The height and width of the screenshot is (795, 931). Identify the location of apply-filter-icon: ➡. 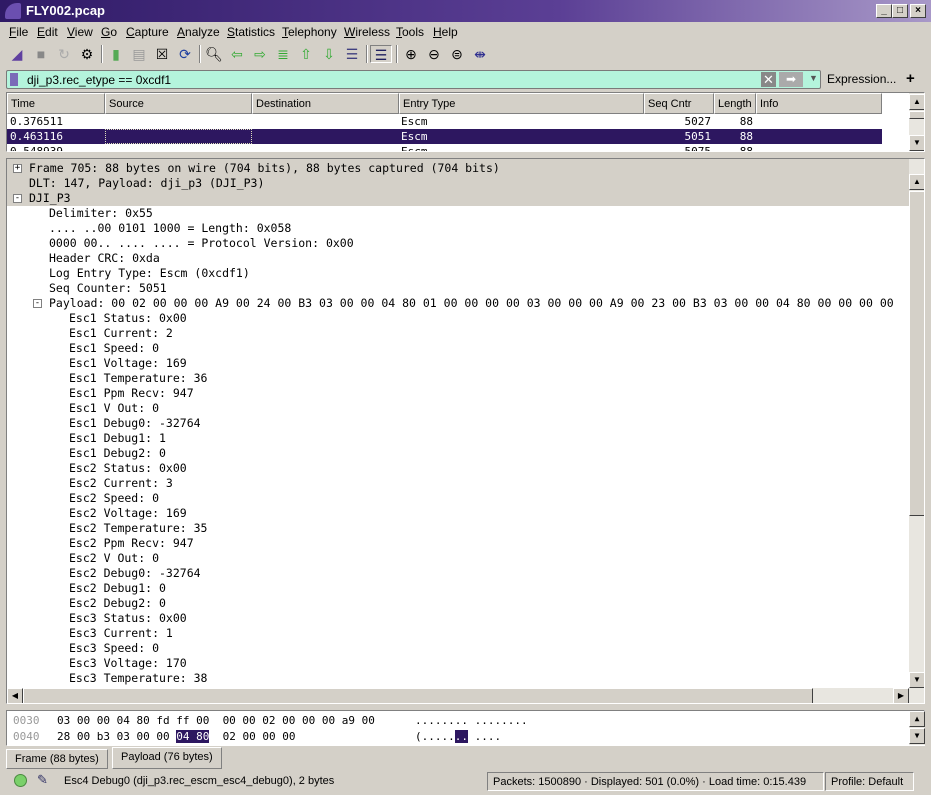
(791, 79).